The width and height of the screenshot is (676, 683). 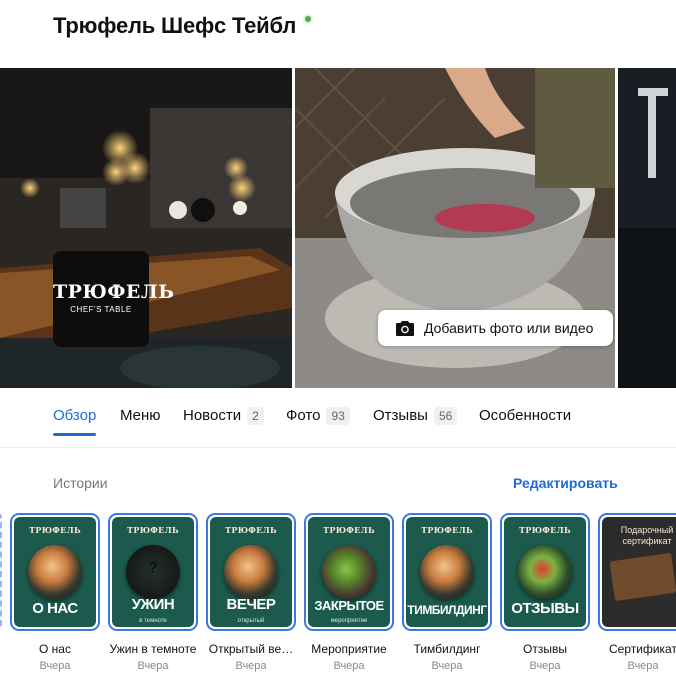 I want to click on story-caption: ОТЗЫВЫ, so click(x=545, y=608).